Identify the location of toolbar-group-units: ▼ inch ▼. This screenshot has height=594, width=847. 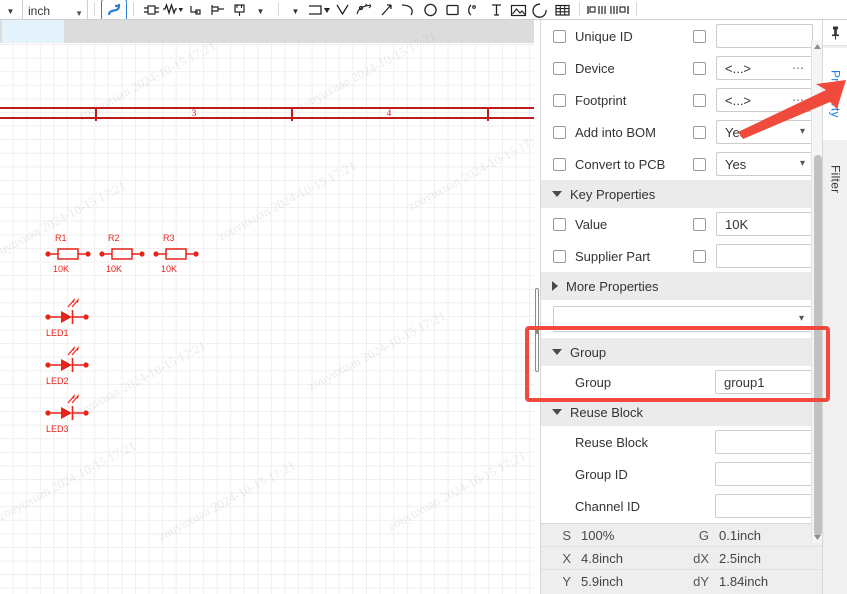
(44, 9).